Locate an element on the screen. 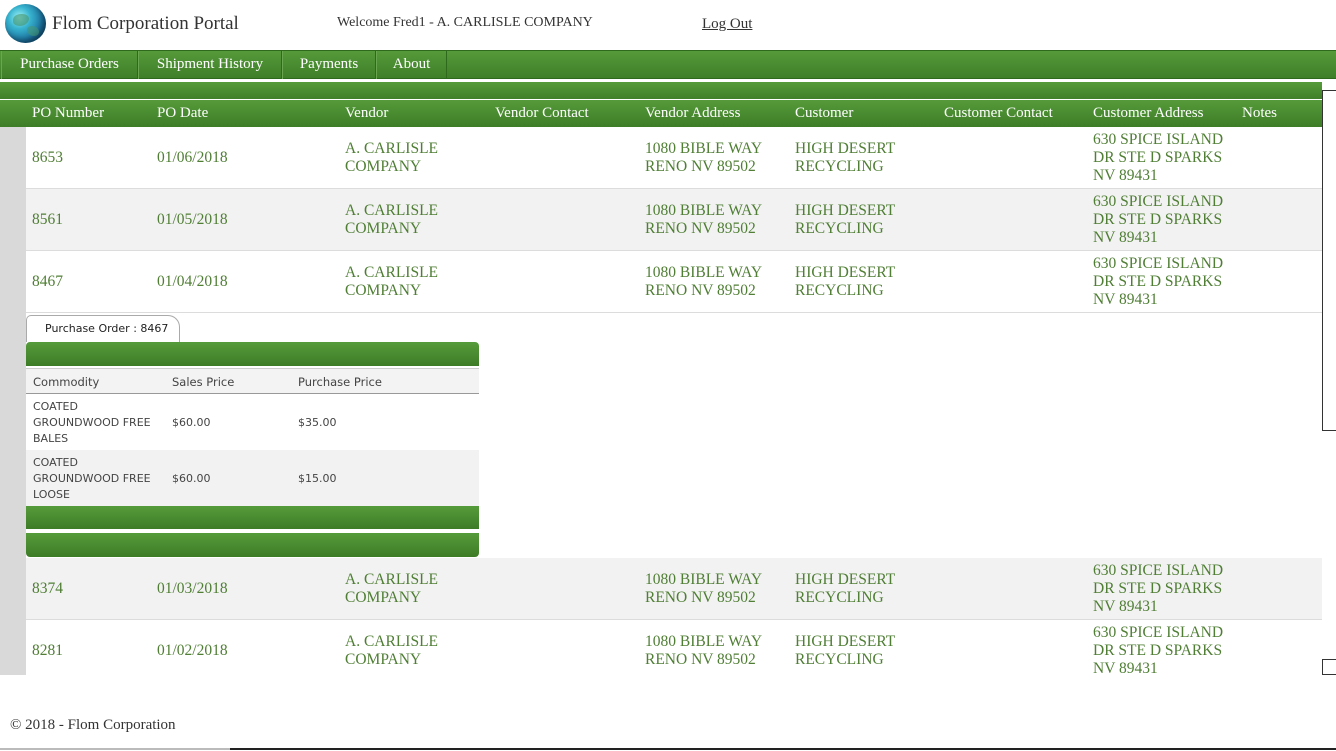 The image size is (1336, 751). col-customer: Customer is located at coordinates (824, 113).